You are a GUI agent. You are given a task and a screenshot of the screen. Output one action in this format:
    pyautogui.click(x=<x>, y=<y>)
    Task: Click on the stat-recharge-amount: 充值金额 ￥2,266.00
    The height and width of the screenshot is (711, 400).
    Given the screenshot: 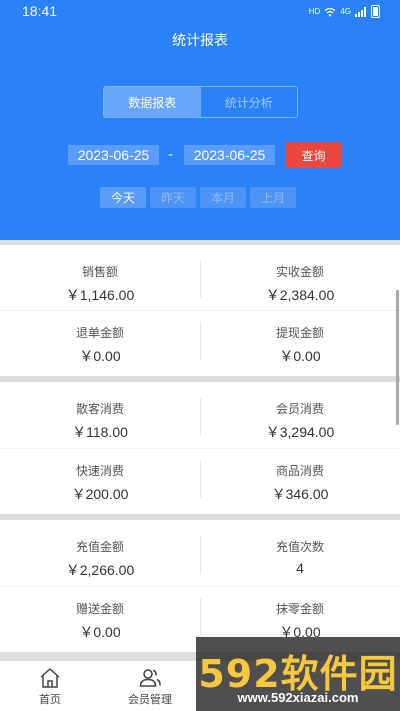 What is the action you would take?
    pyautogui.click(x=100, y=552)
    